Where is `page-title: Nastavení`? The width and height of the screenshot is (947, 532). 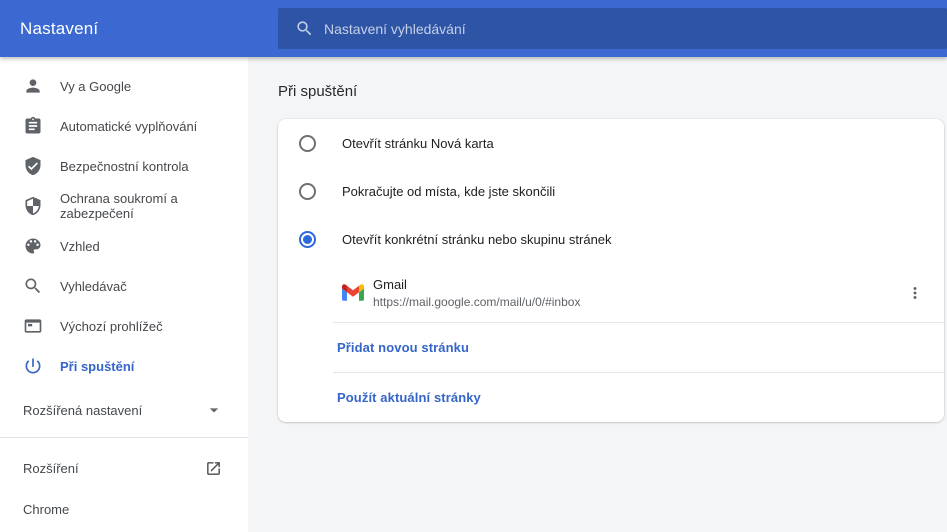 page-title: Nastavení is located at coordinates (59, 28).